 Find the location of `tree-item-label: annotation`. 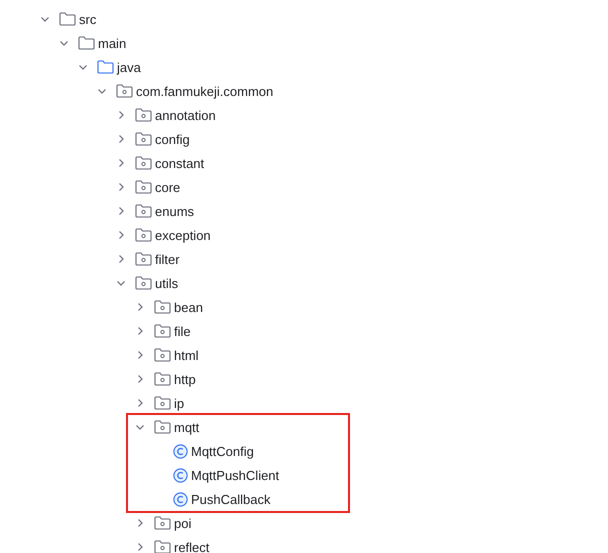

tree-item-label: annotation is located at coordinates (185, 115).